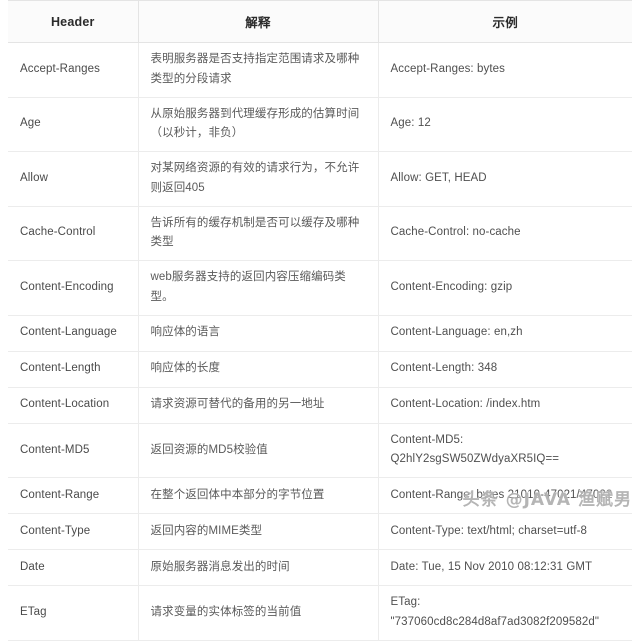 The height and width of the screenshot is (641, 640). I want to click on cell-example: Content-Length: 348, so click(505, 369).